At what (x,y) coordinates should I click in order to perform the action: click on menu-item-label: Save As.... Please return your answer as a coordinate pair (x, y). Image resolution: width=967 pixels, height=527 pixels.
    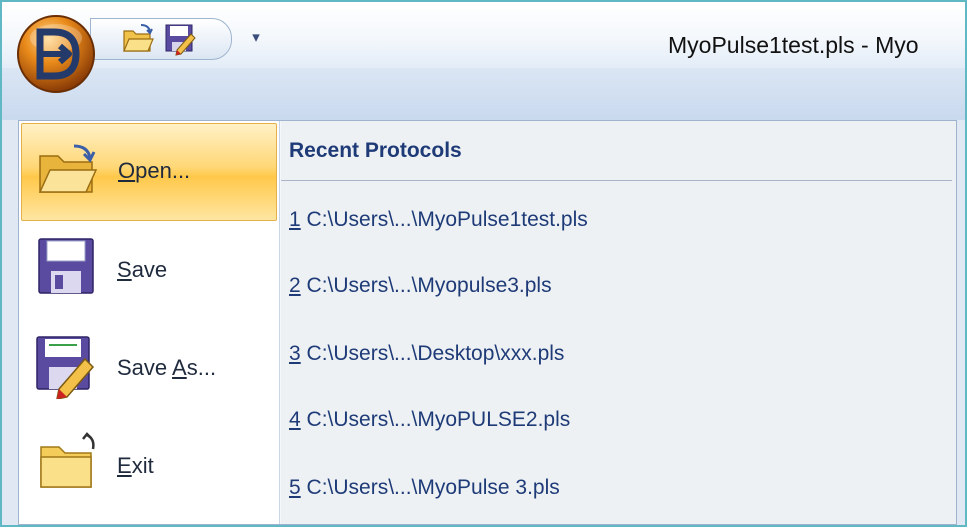
    Looking at the image, I should click on (167, 367).